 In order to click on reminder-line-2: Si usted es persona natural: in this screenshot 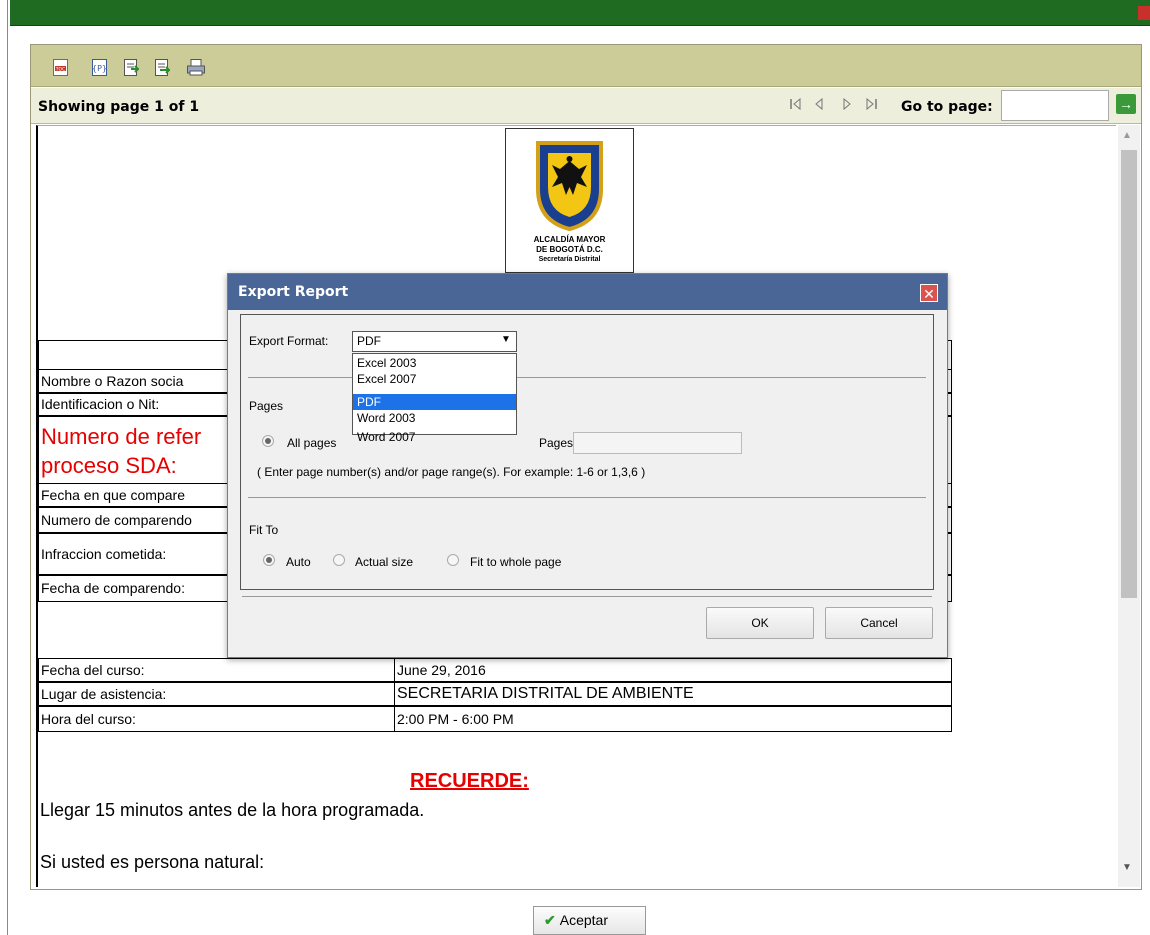, I will do `click(152, 862)`.